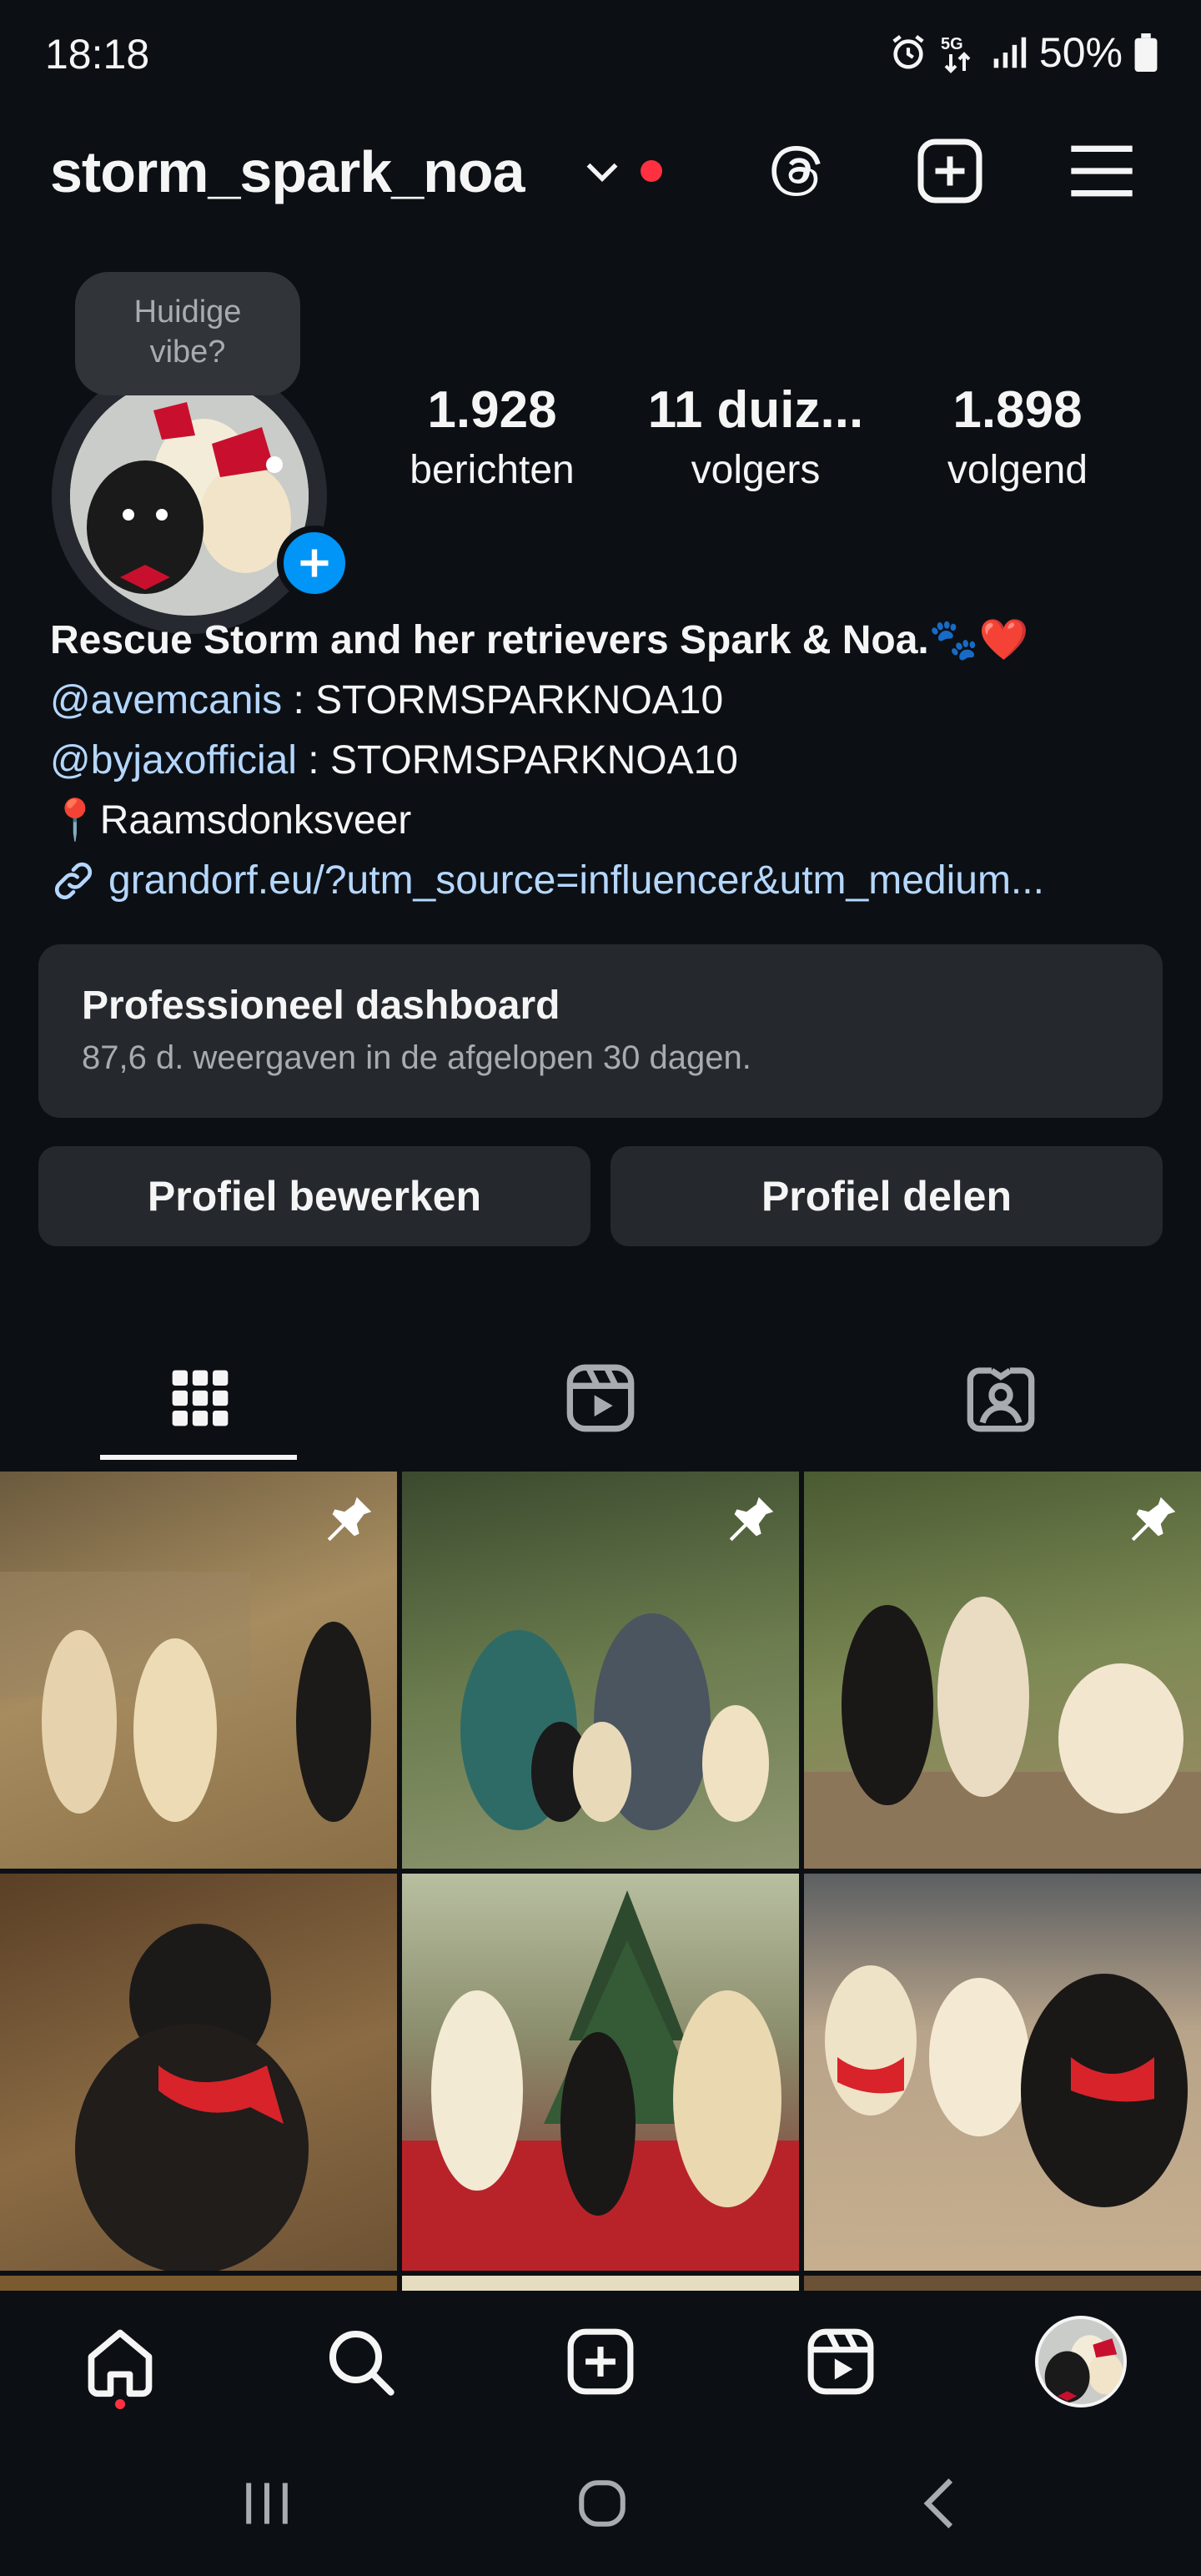 This screenshot has width=1201, height=2576. I want to click on grid-icon, so click(201, 1398).